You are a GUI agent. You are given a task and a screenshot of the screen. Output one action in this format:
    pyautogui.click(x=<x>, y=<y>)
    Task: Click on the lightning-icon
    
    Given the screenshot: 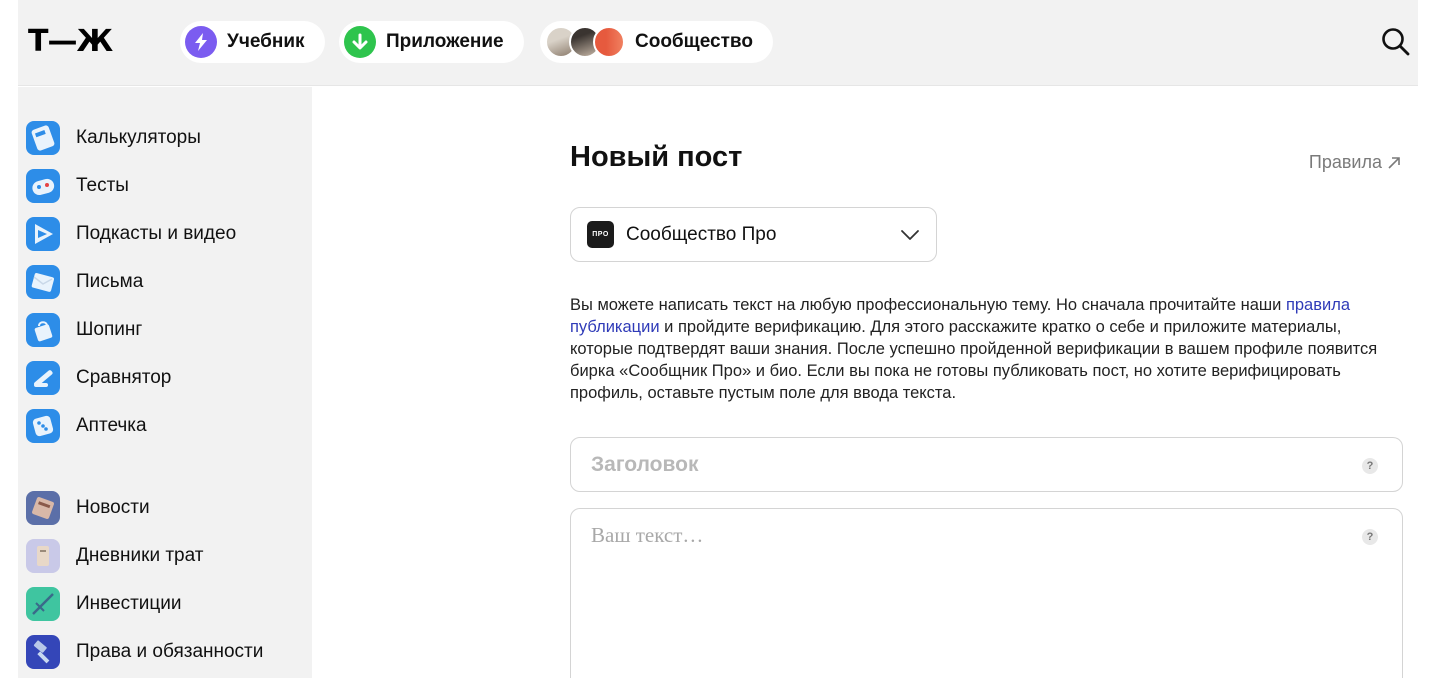 What is the action you would take?
    pyautogui.click(x=201, y=42)
    